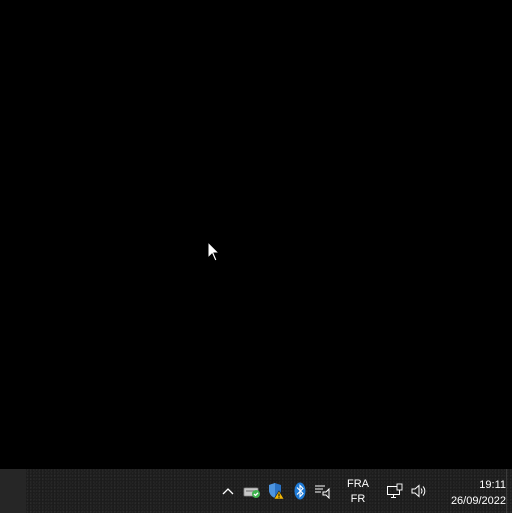 The height and width of the screenshot is (513, 512). What do you see at coordinates (509, 491) in the screenshot?
I see `show-desktop-button` at bounding box center [509, 491].